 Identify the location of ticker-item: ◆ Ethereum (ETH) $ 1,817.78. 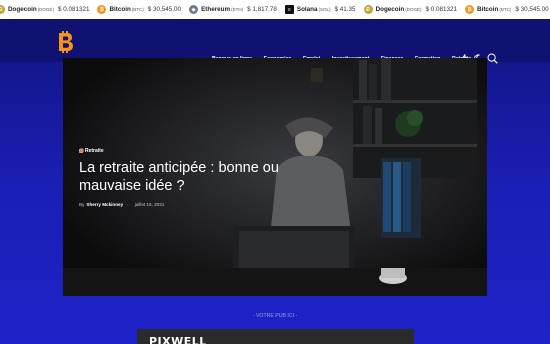
(233, 9).